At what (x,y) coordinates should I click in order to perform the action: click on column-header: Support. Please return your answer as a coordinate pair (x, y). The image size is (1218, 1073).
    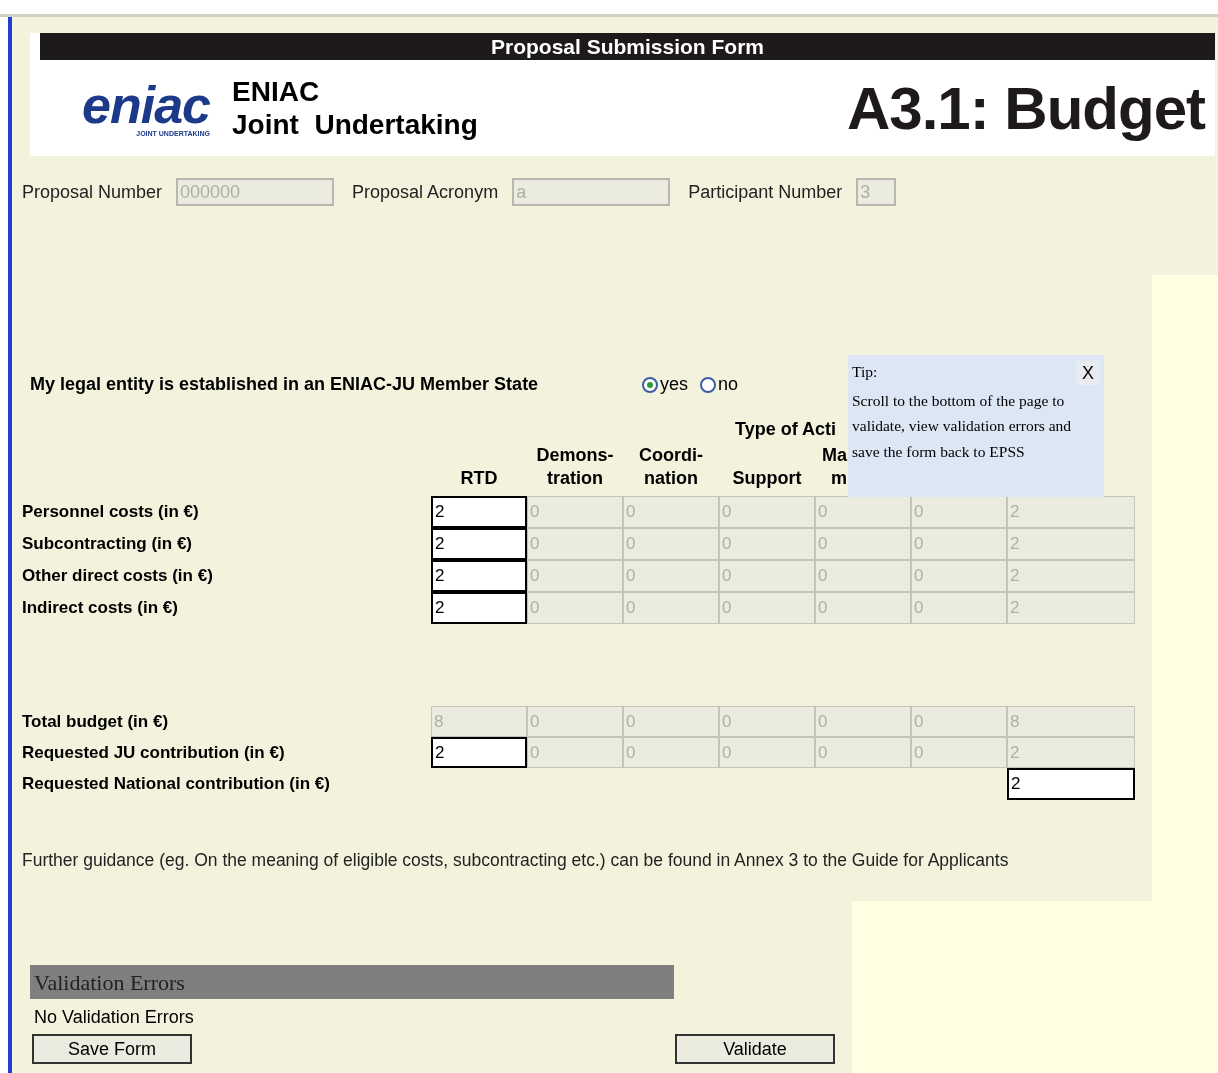
    Looking at the image, I should click on (767, 478).